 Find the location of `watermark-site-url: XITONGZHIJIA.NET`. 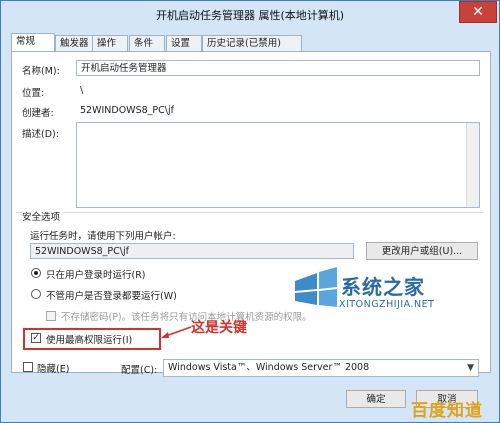

watermark-site-url: XITONGZHIJIA.NET is located at coordinates (387, 304).